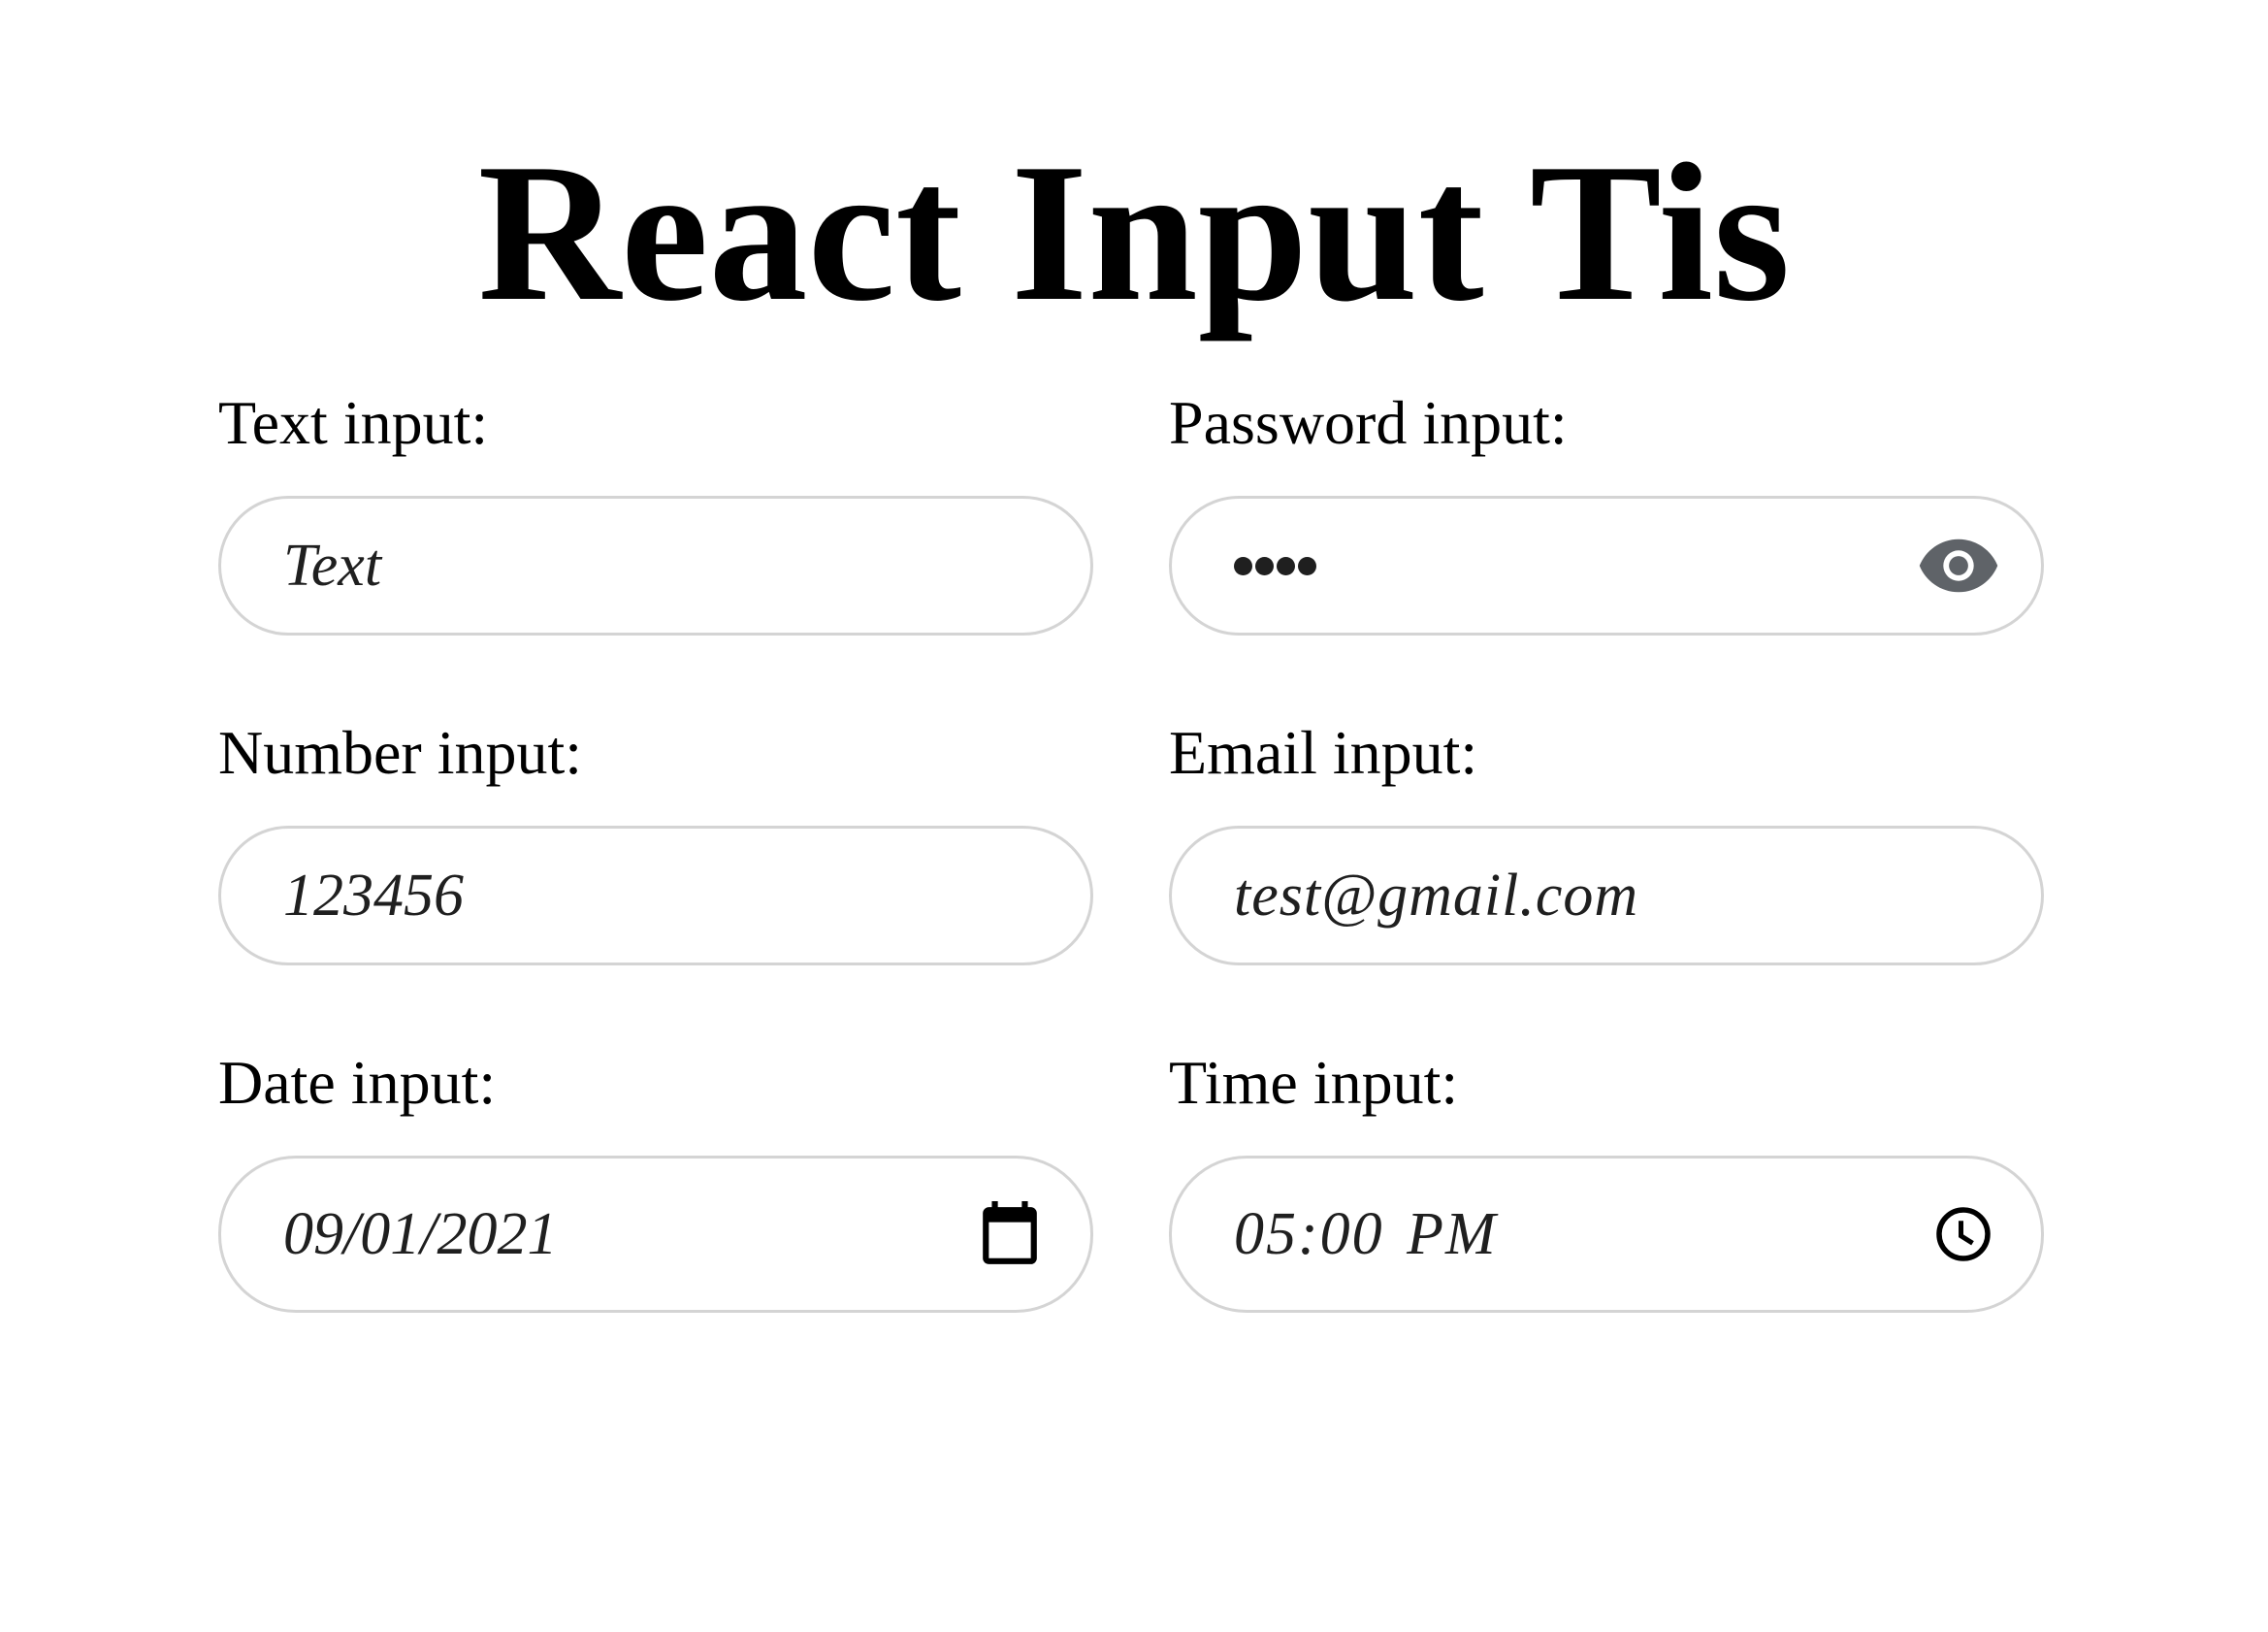 The width and height of the screenshot is (2268, 1632). Describe the element at coordinates (1134, 233) in the screenshot. I see `page-title: React Input Tis` at that location.